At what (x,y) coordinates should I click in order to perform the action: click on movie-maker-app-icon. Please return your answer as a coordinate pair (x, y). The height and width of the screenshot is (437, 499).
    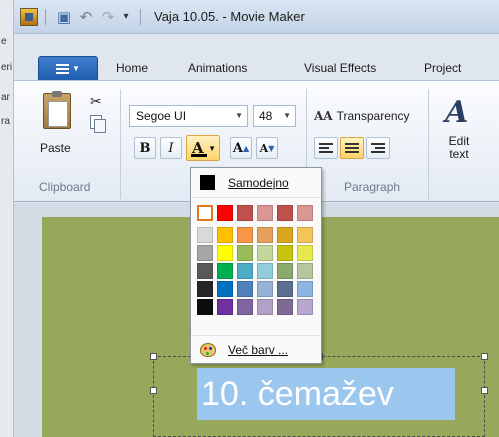
    Looking at the image, I should click on (29, 16).